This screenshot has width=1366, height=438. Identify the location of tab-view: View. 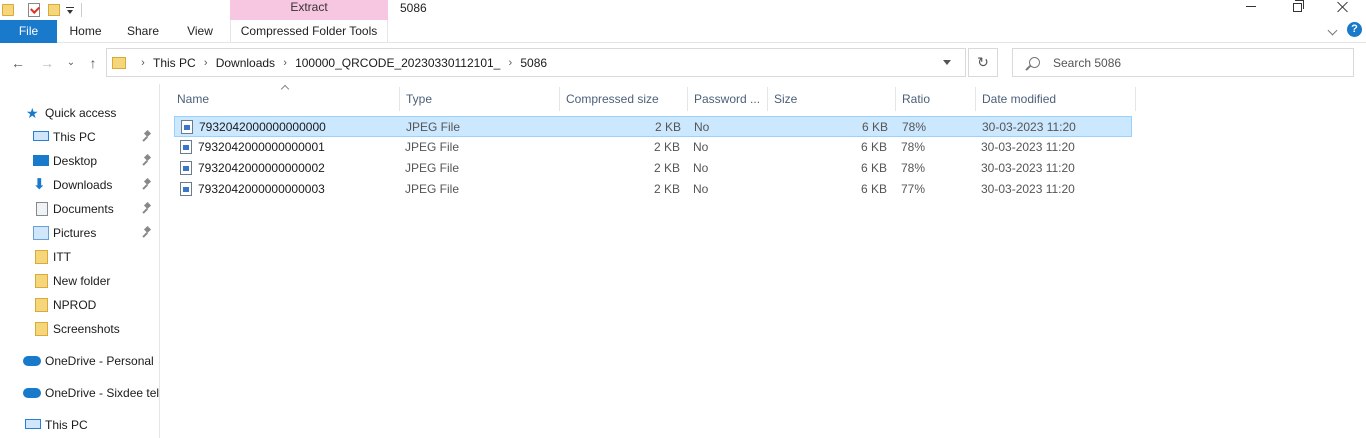
(200, 31).